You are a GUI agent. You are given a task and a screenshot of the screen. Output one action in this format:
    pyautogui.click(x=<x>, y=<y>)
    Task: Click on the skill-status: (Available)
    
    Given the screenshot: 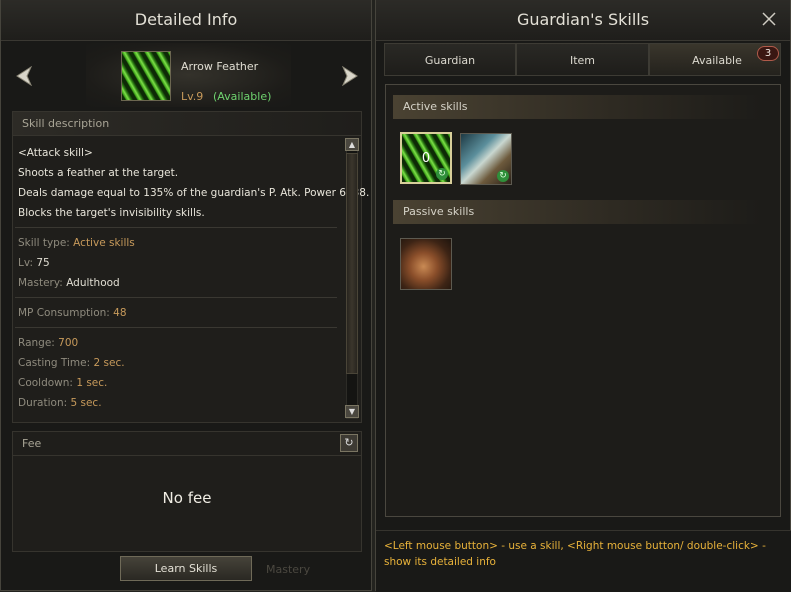 What is the action you would take?
    pyautogui.click(x=242, y=96)
    